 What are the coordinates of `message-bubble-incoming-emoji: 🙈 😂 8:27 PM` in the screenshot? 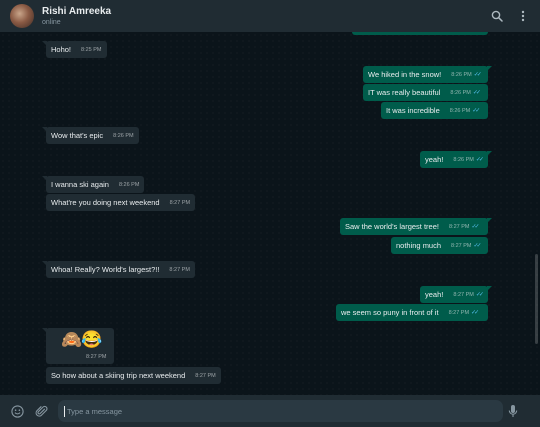 It's located at (78, 346).